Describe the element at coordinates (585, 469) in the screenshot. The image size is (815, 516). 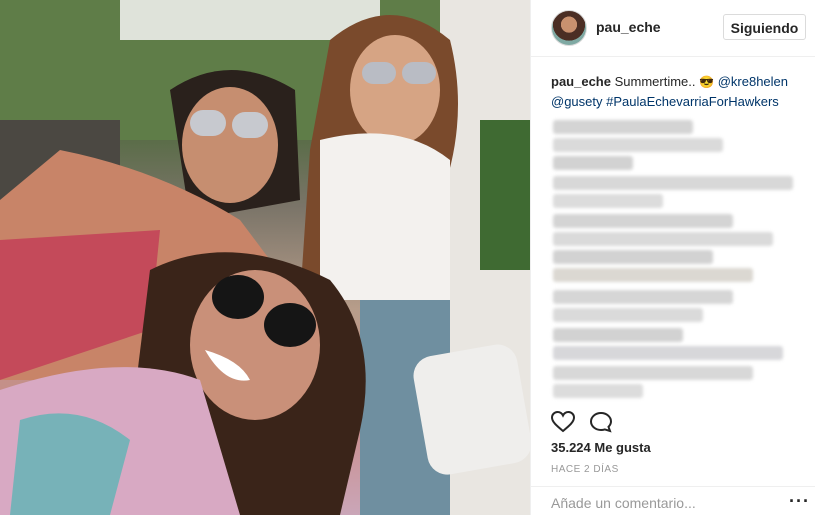
I see `post-date: HACE 2 DÍAS` at that location.